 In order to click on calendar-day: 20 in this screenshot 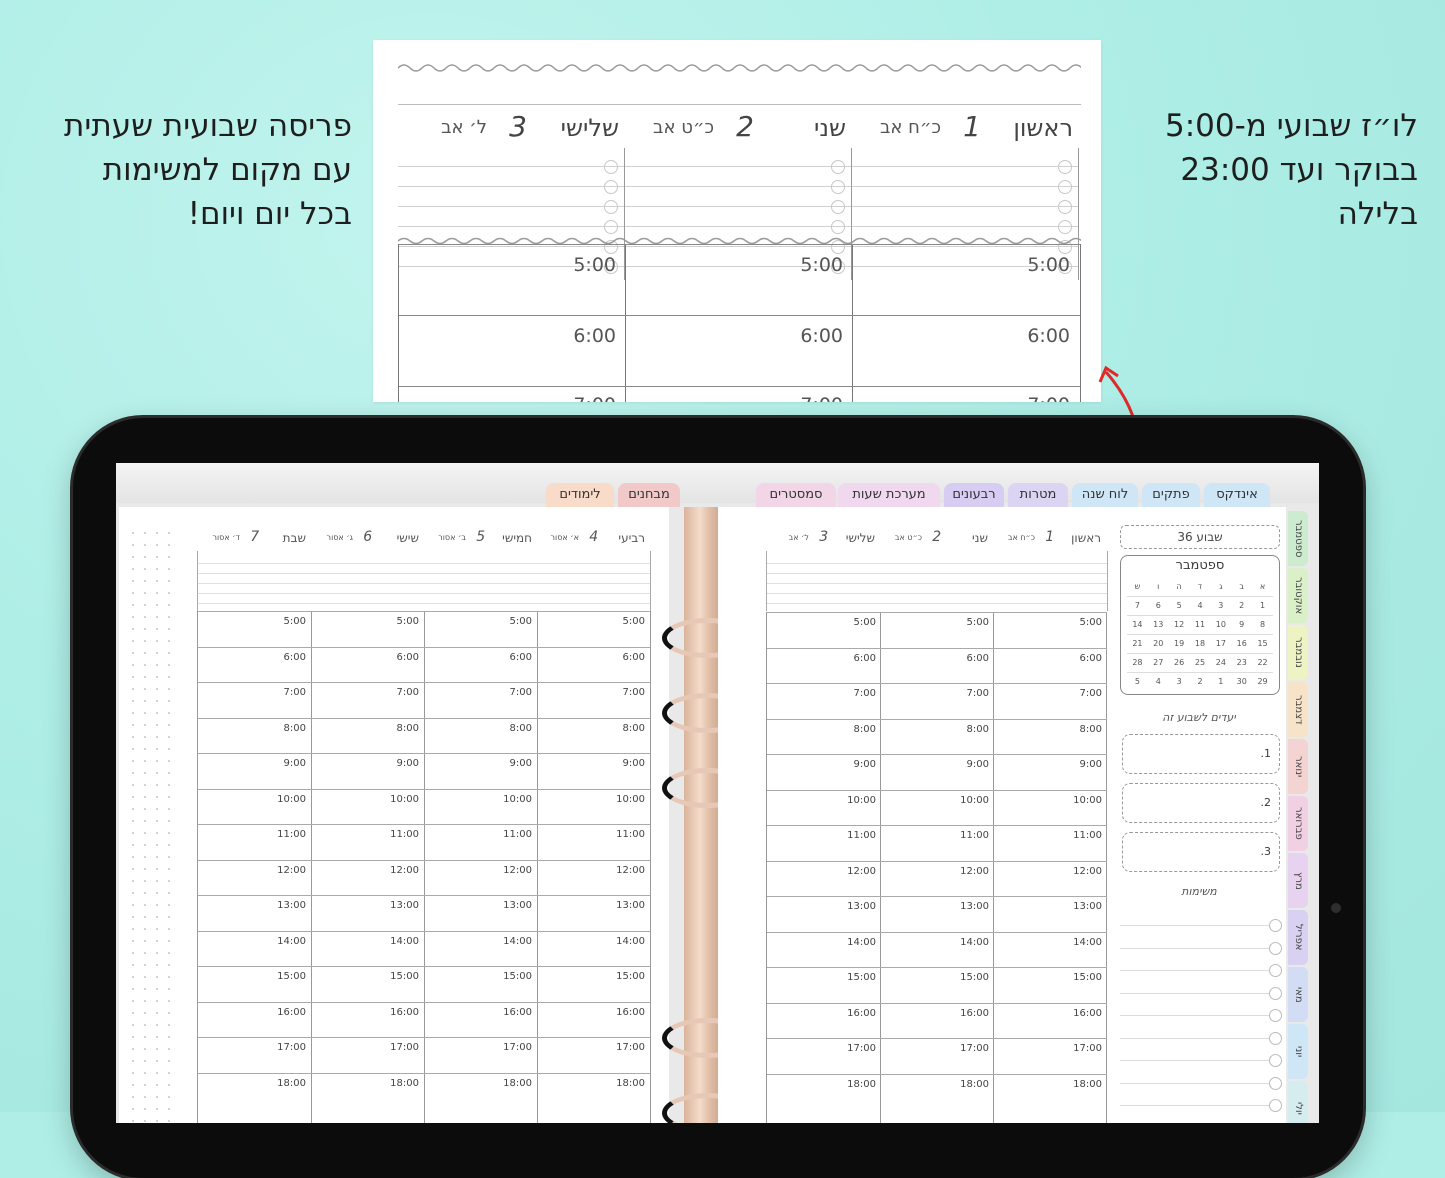, I will do `click(1158, 644)`.